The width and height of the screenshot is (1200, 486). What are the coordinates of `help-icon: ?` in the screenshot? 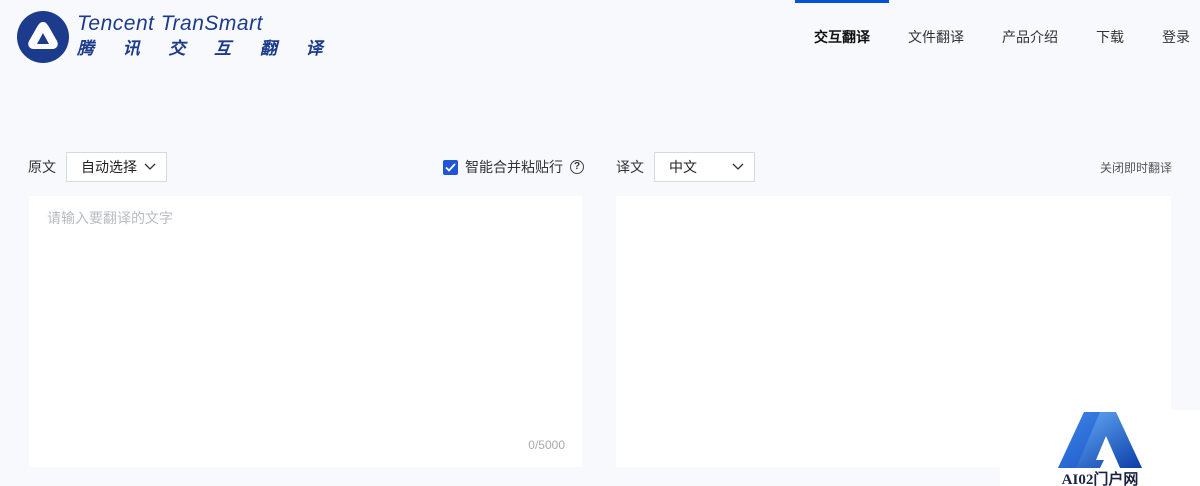 It's located at (577, 167).